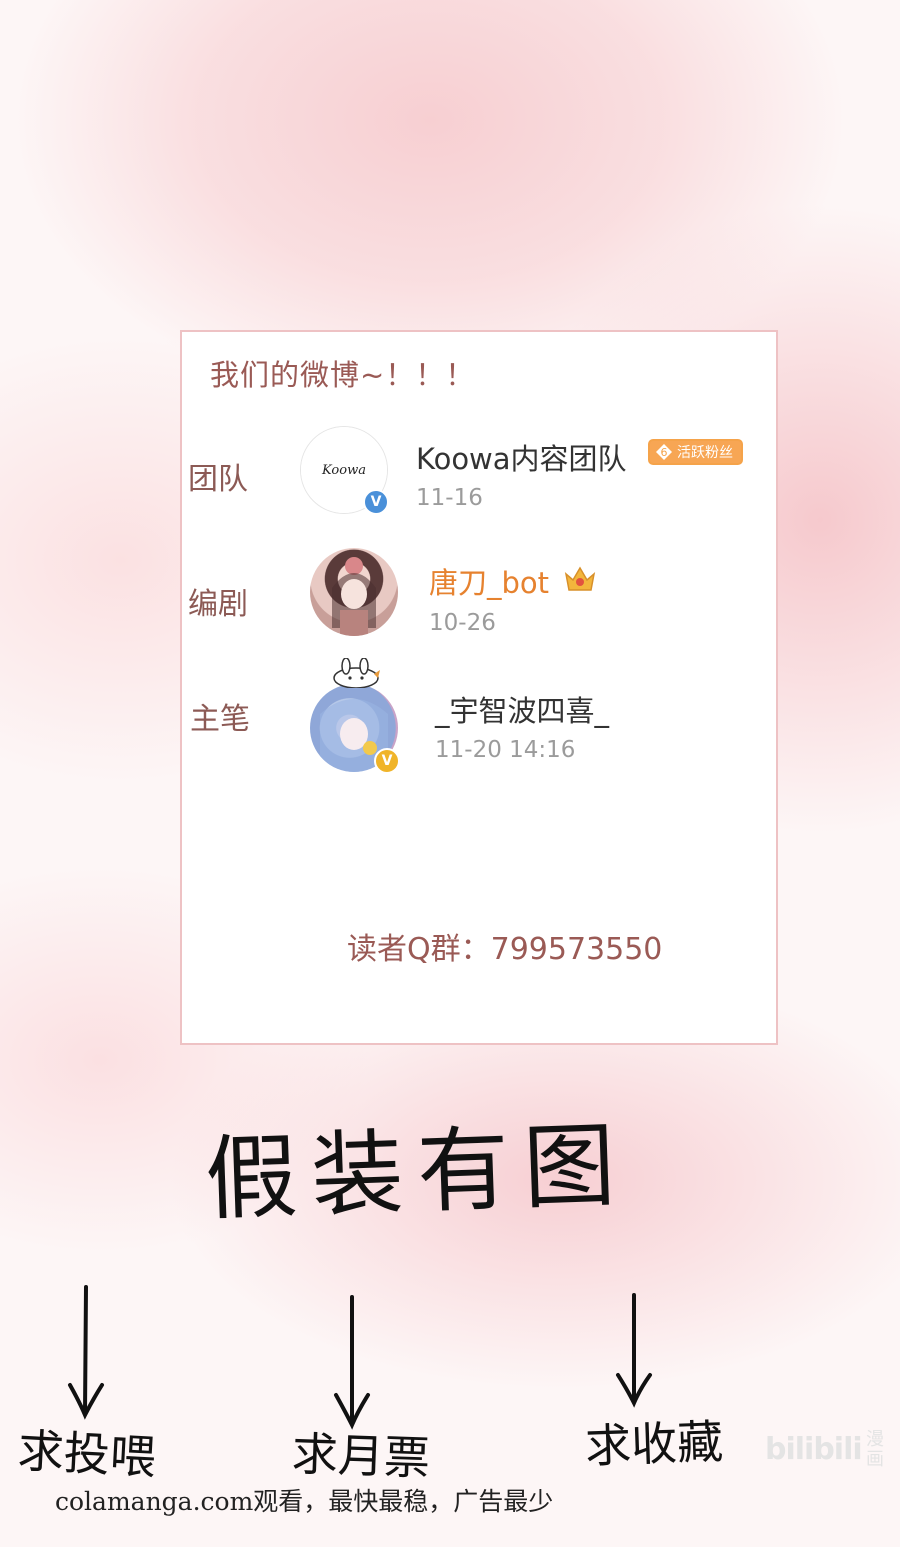  What do you see at coordinates (220, 719) in the screenshot?
I see `role-label-artist: 主笔` at bounding box center [220, 719].